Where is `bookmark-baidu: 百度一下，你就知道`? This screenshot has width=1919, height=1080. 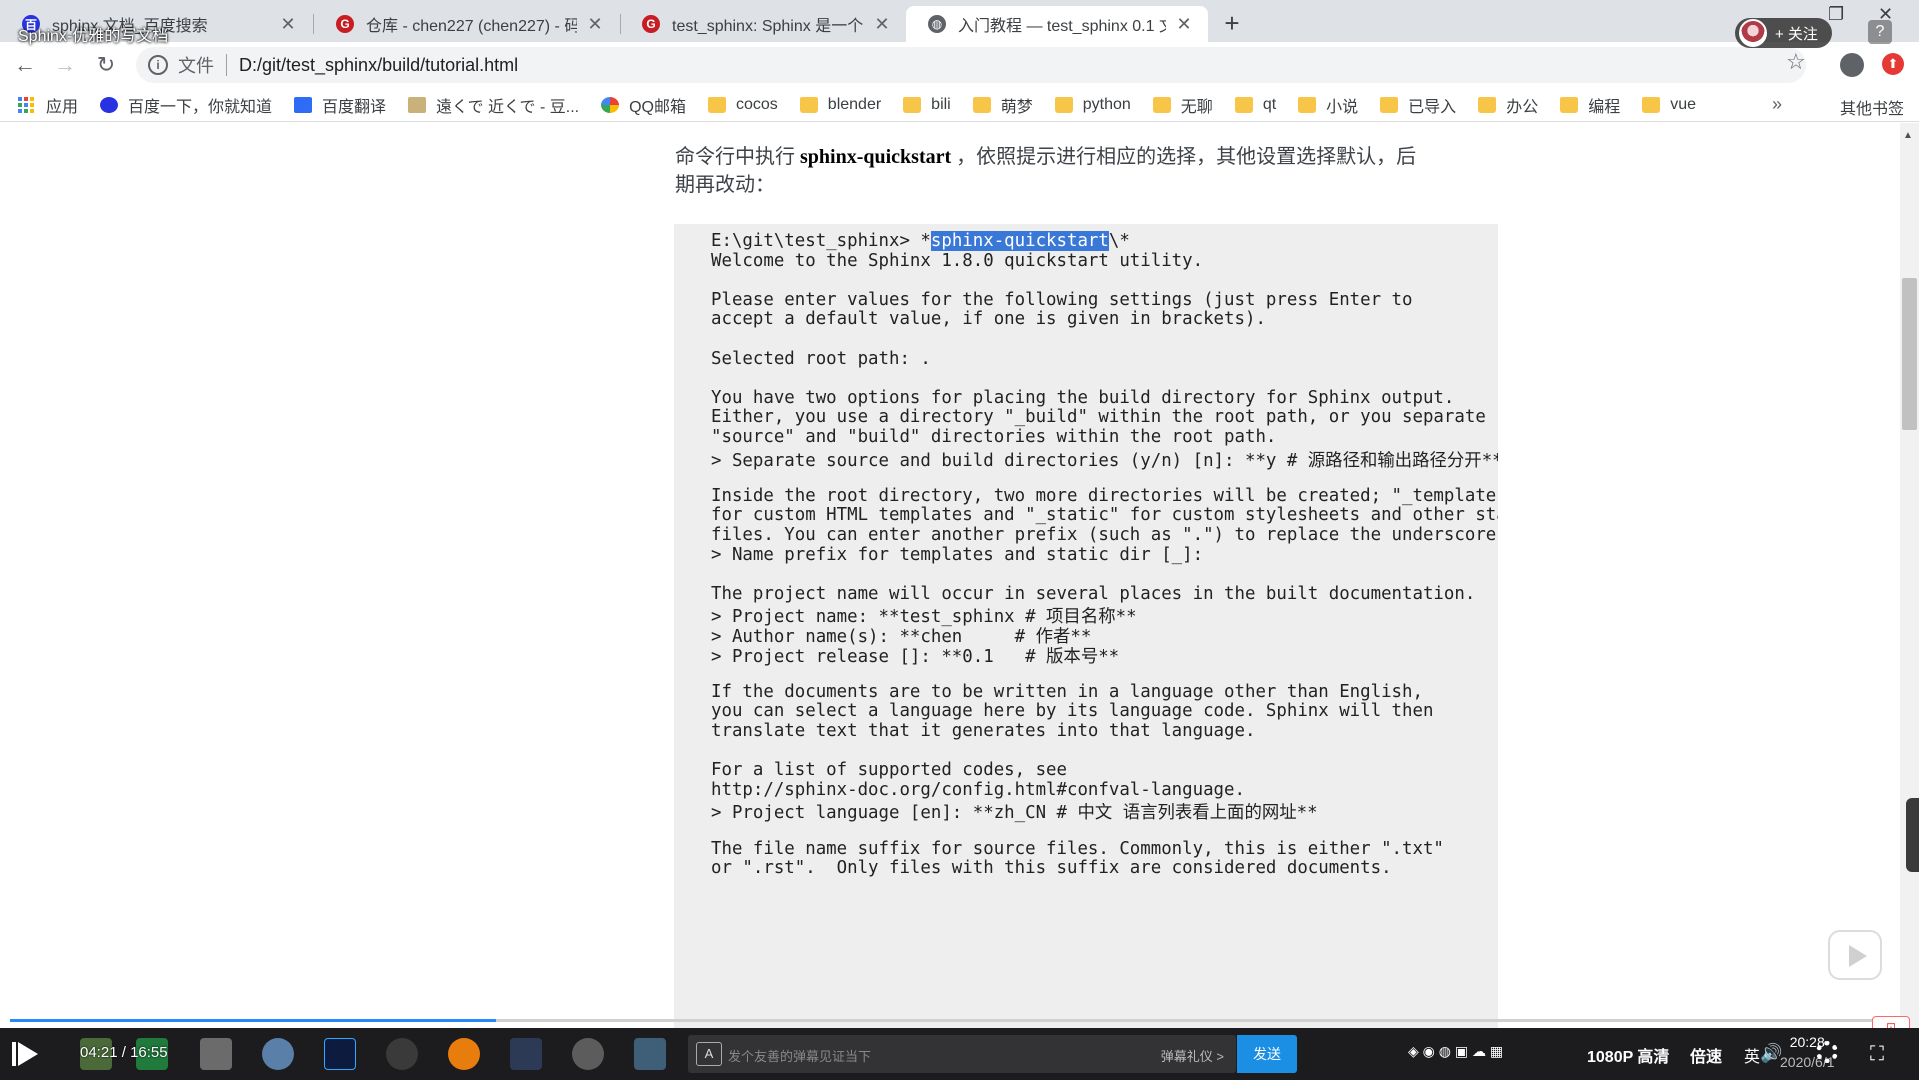 bookmark-baidu: 百度一下，你就知道 is located at coordinates (186, 105).